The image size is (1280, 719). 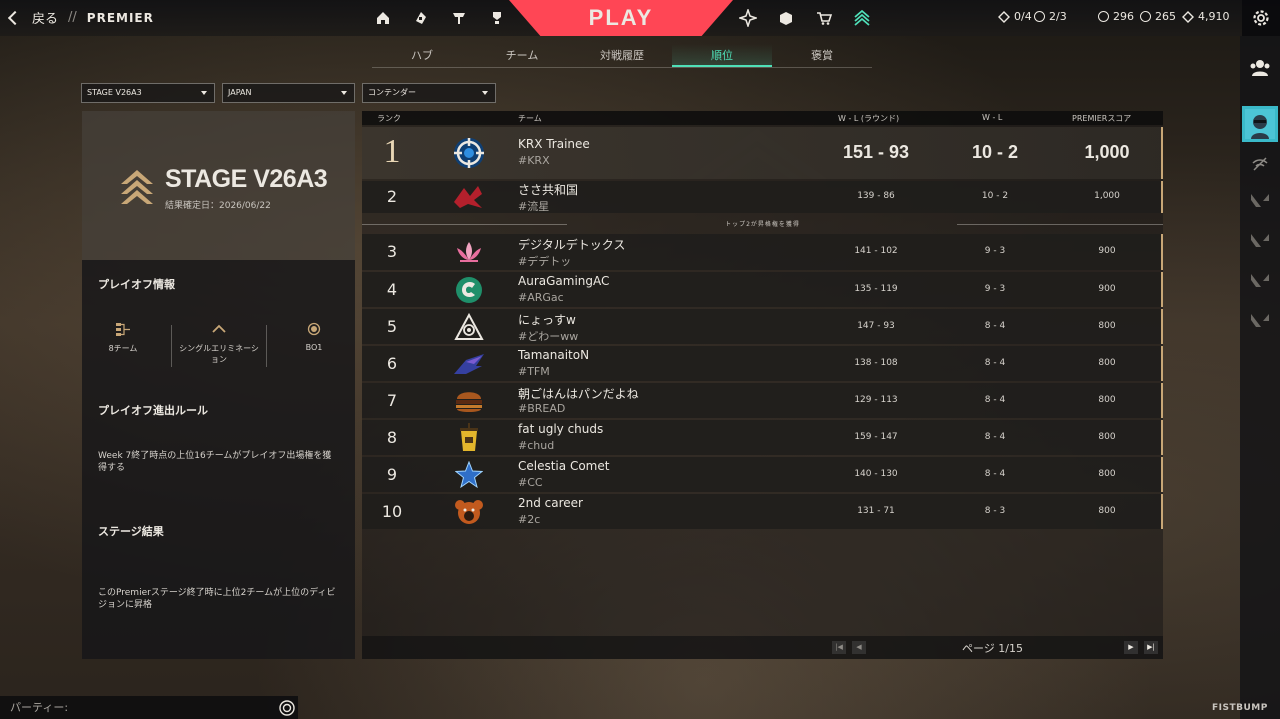 What do you see at coordinates (869, 118) in the screenshot?
I see `rounds-header: W - L (ラウンド)` at bounding box center [869, 118].